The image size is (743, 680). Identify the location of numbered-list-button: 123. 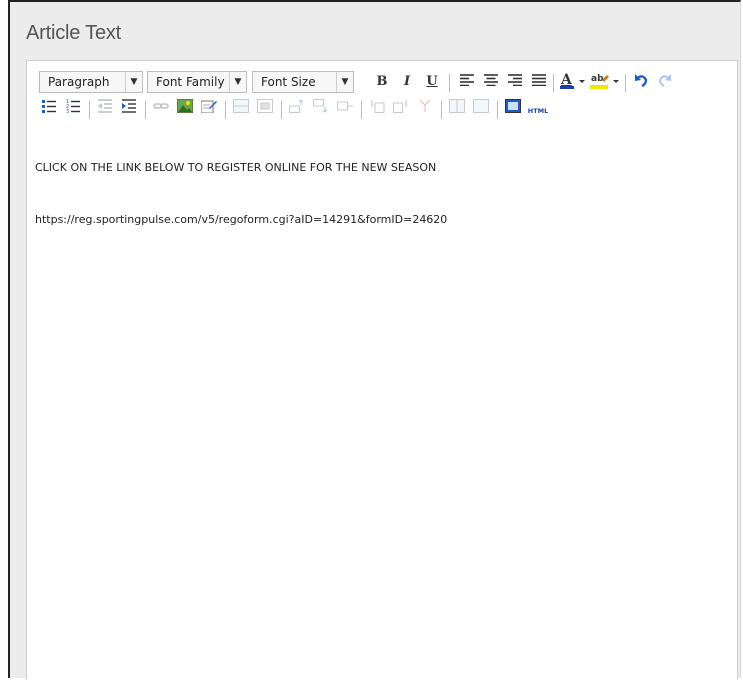
(73, 109).